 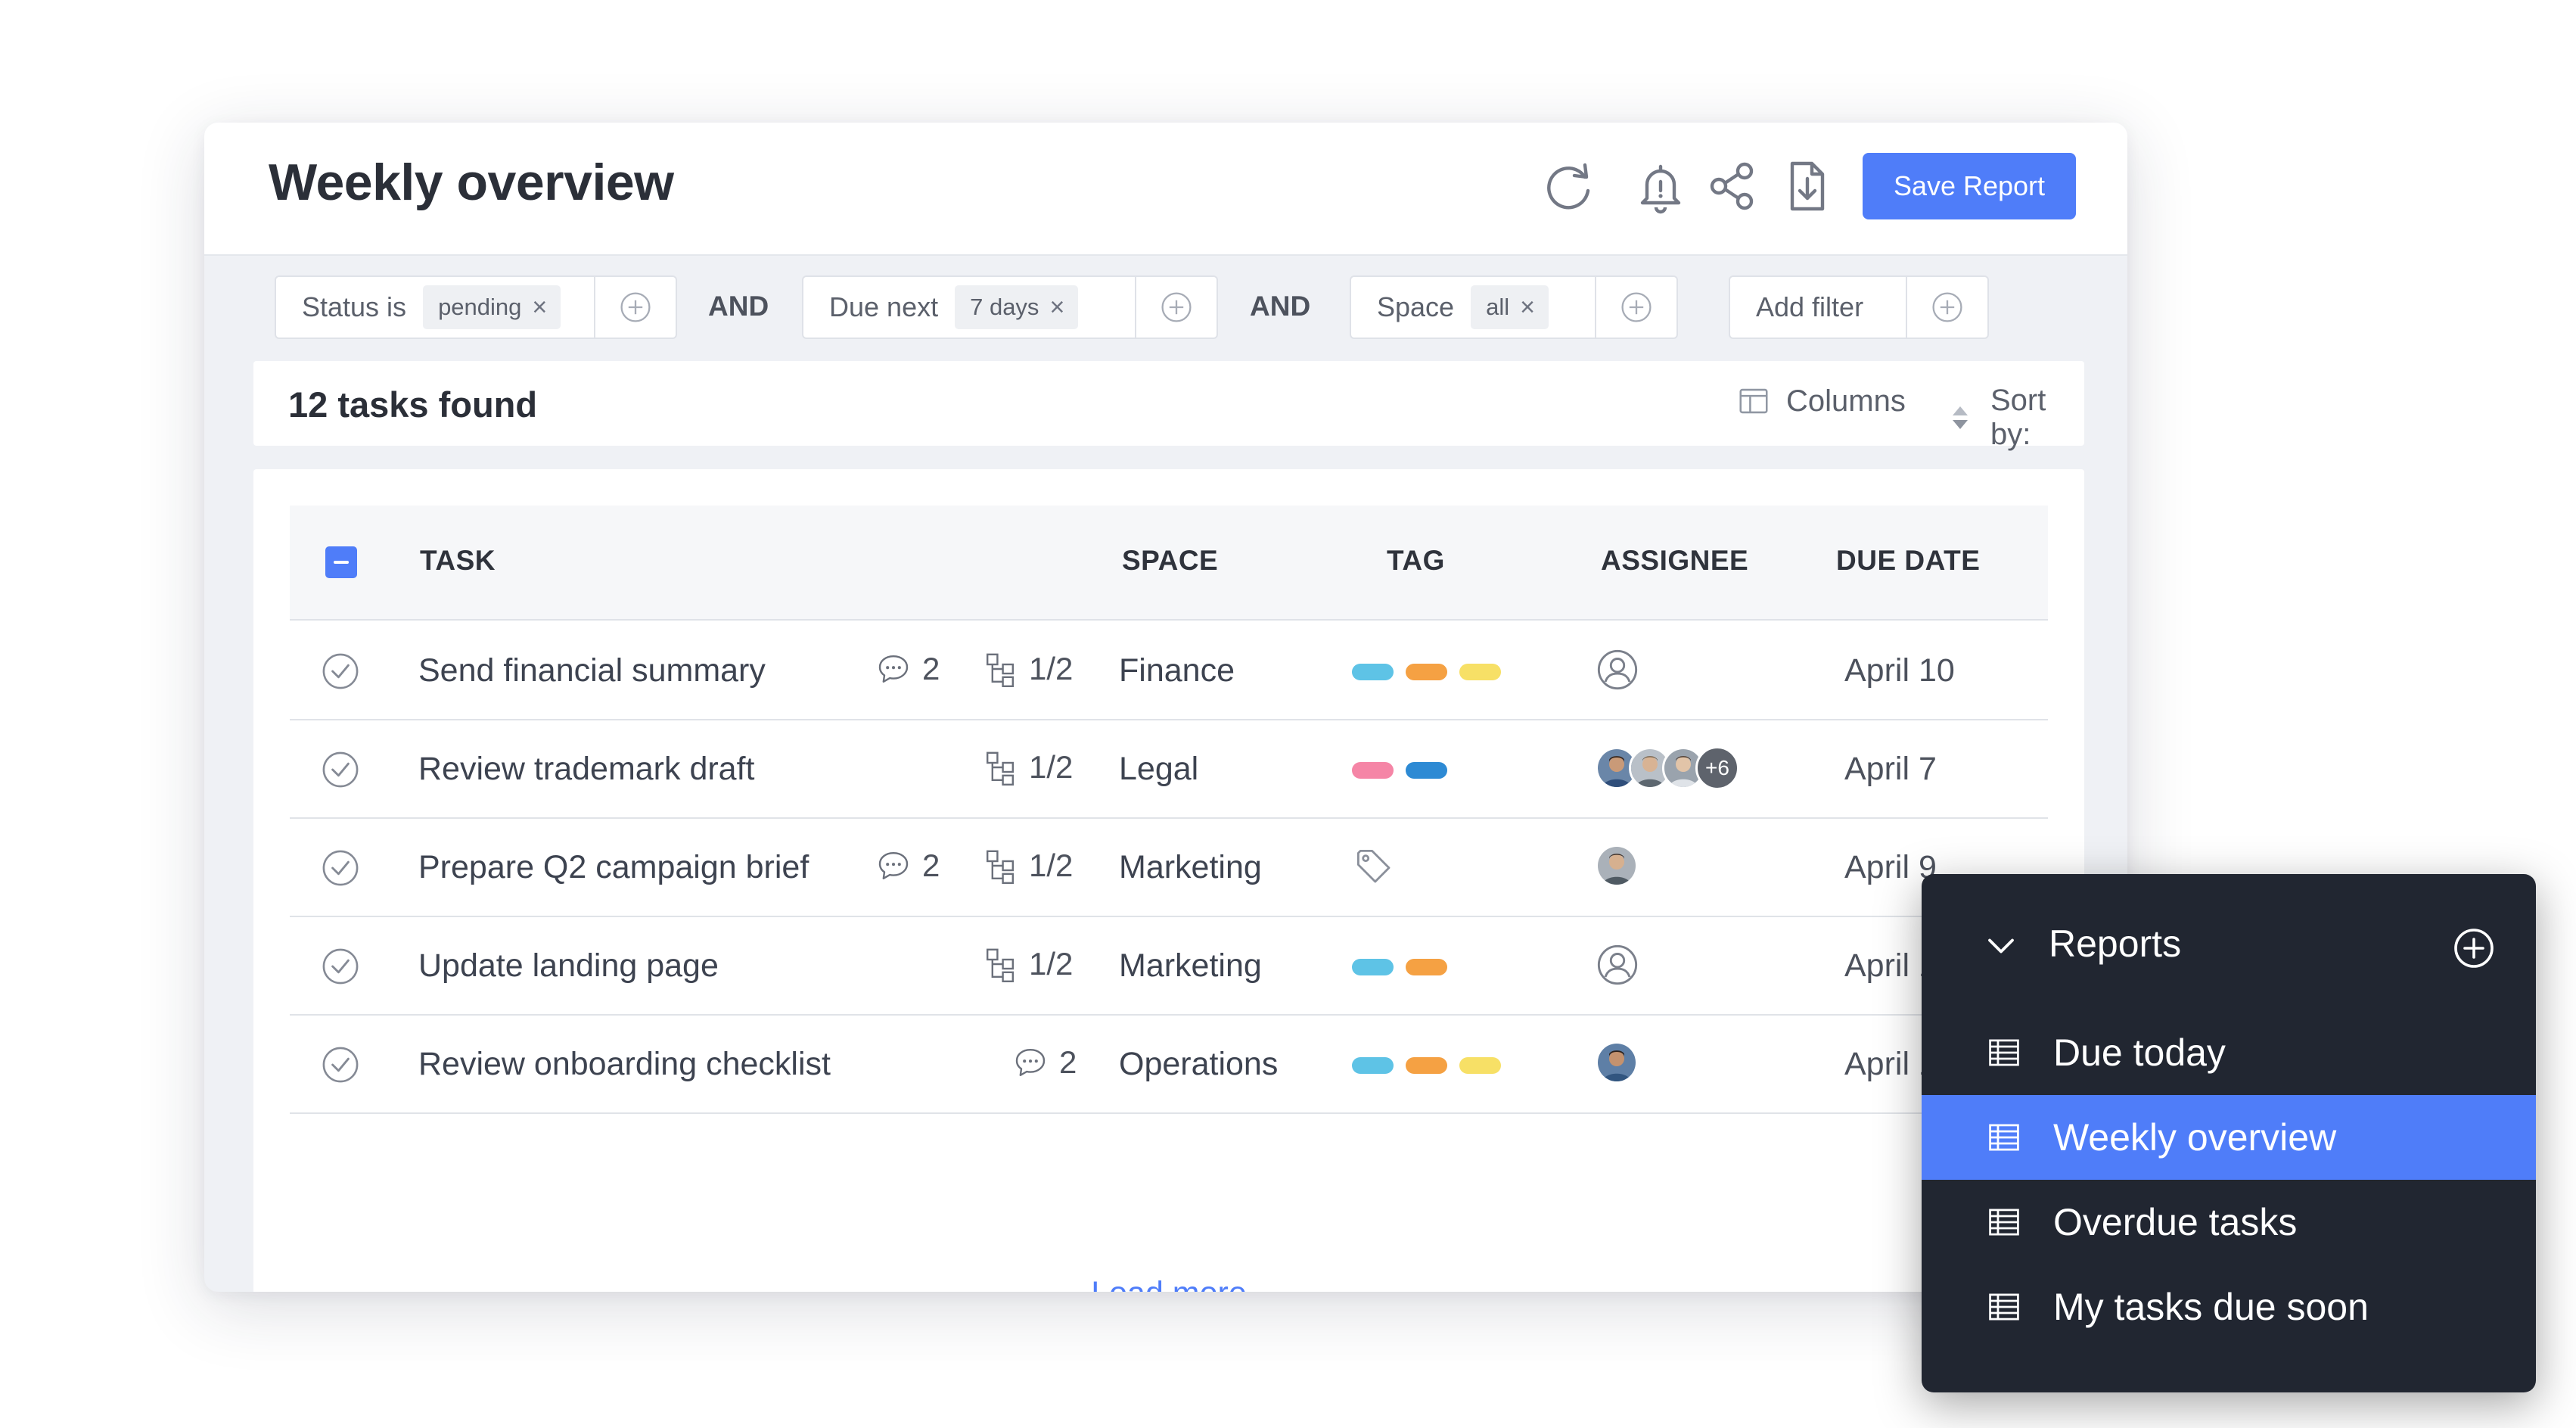 What do you see at coordinates (1960, 417) in the screenshot?
I see `sort-icon` at bounding box center [1960, 417].